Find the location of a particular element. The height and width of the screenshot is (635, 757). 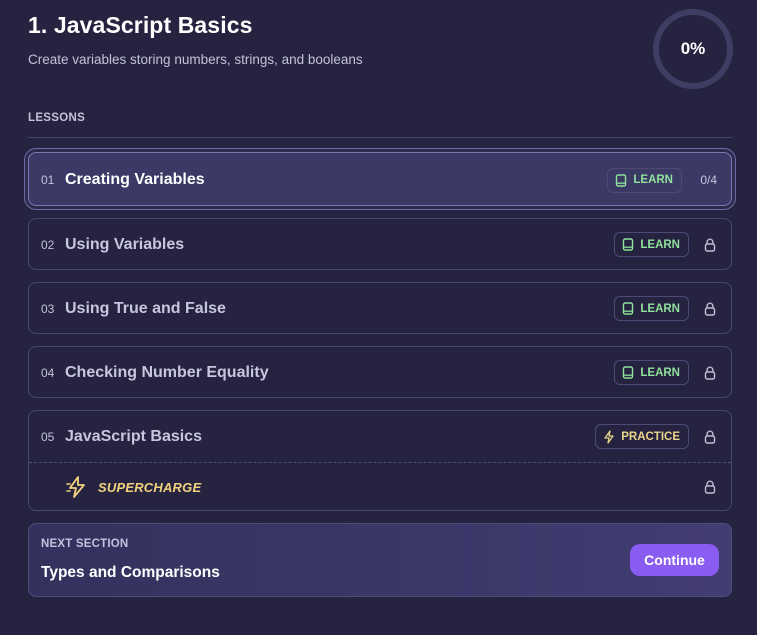

lesson-item-using-variables: 02 Using Variables LEARN is located at coordinates (380, 244).